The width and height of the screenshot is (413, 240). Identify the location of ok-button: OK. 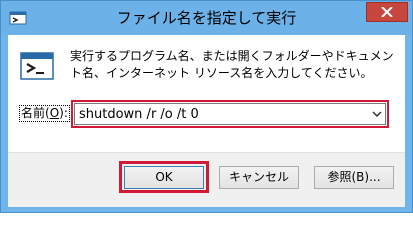
(164, 177).